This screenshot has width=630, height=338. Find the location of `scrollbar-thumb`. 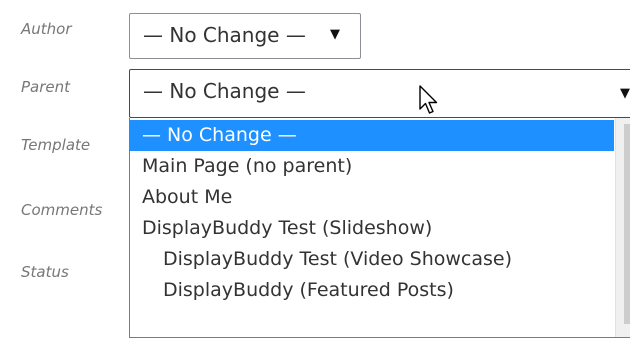

scrollbar-thumb is located at coordinates (627, 224).